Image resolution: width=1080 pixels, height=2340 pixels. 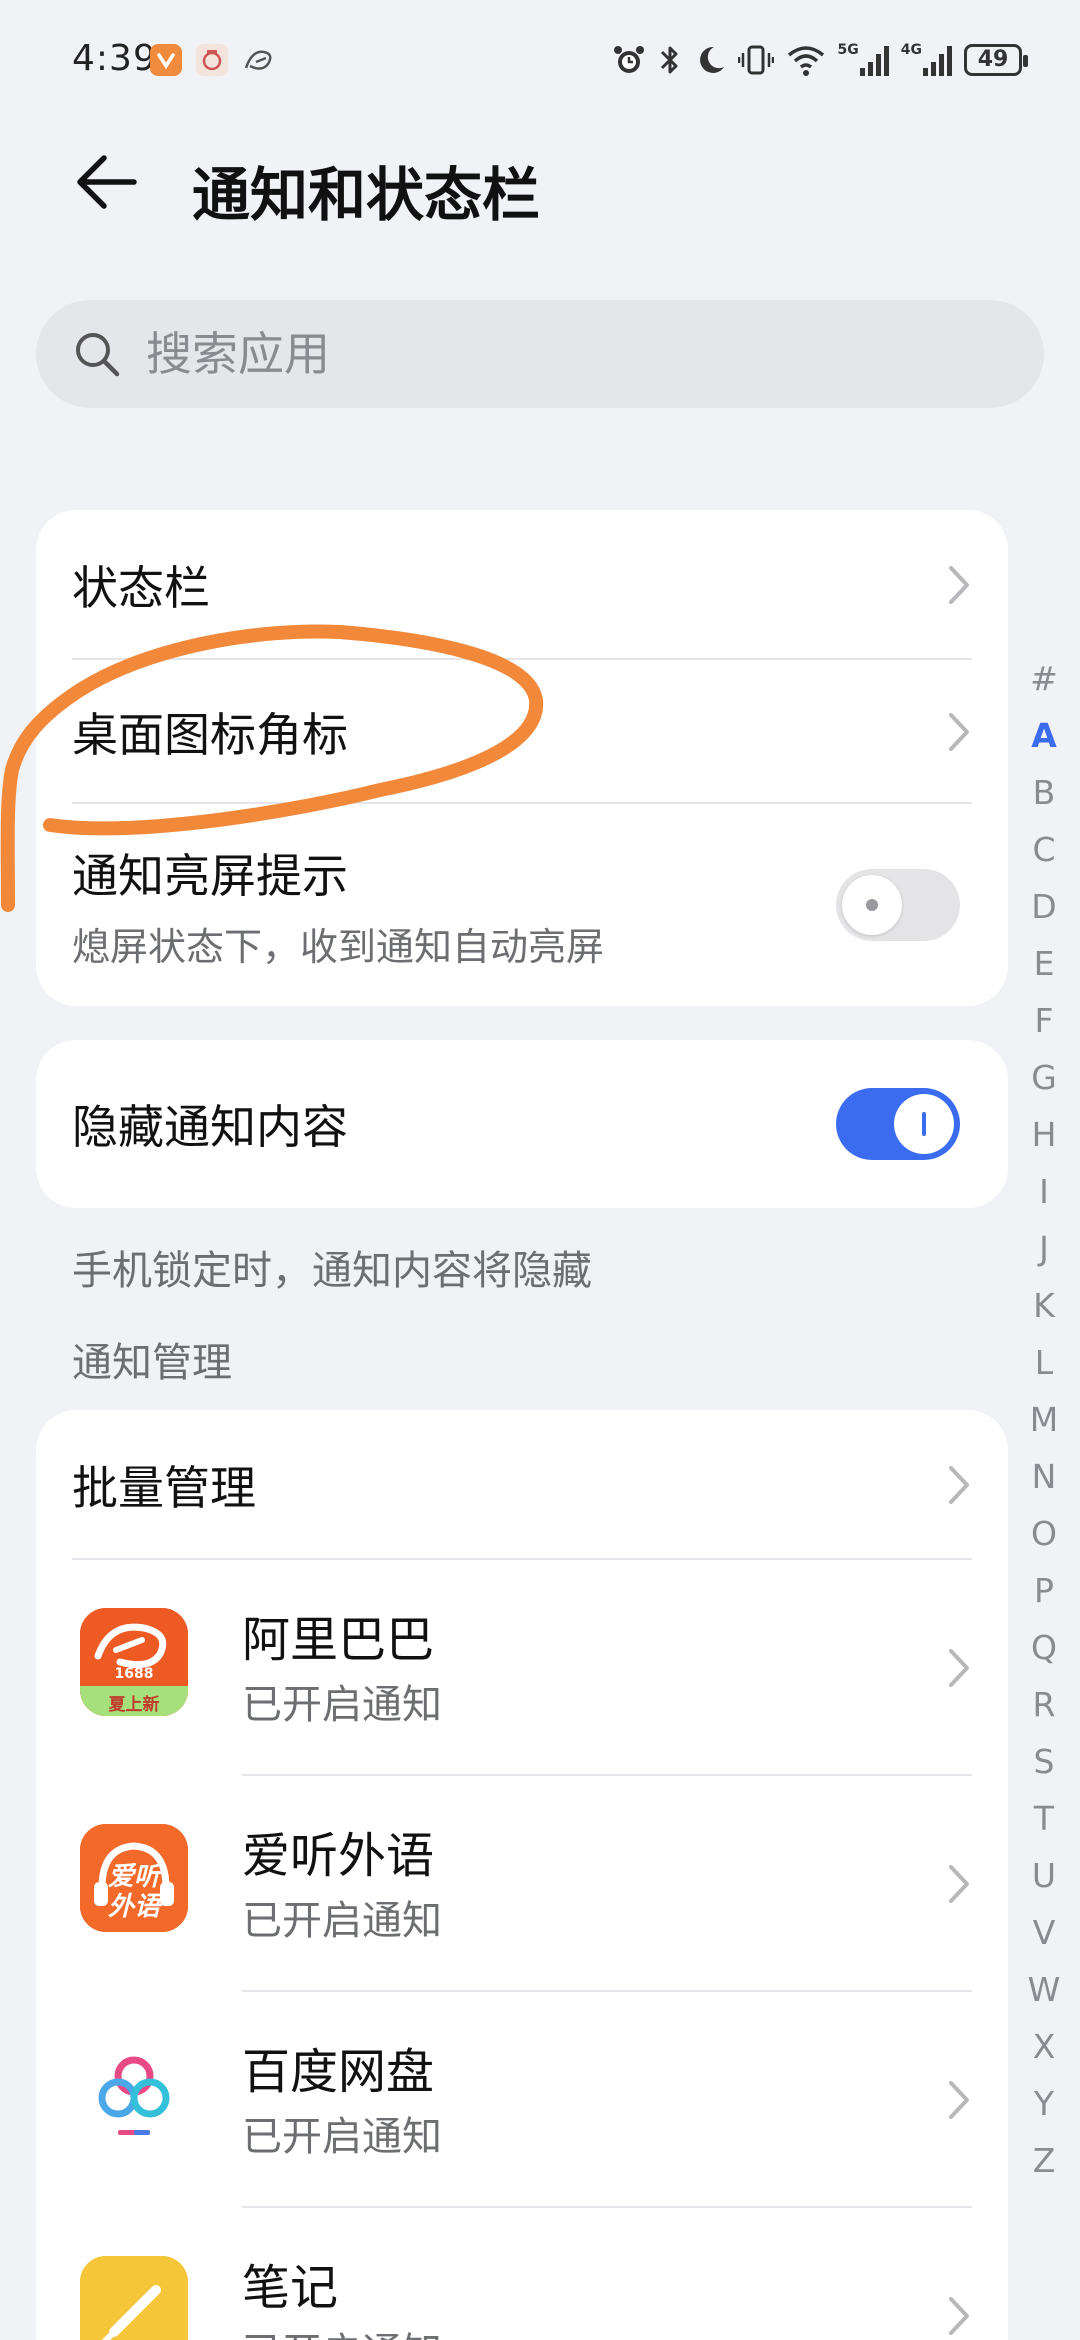 I want to click on alphabet-index-letter: N, so click(x=1044, y=1476).